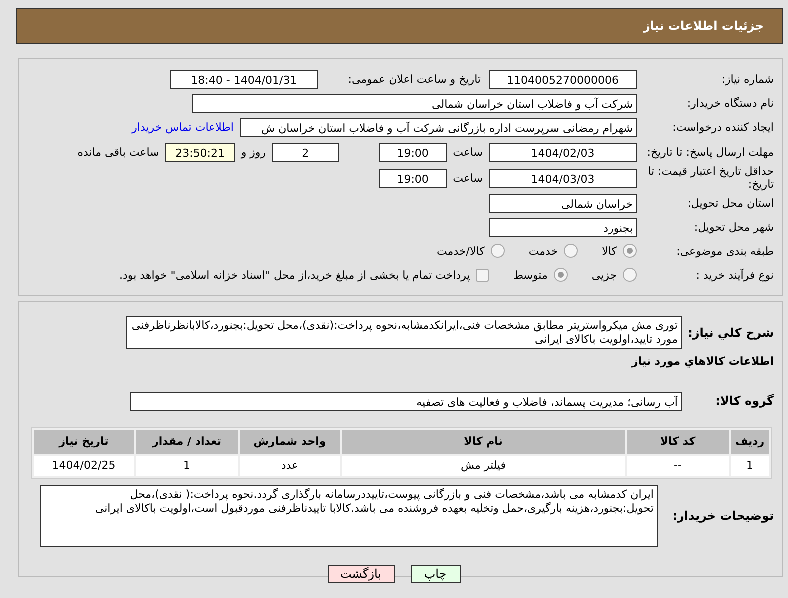 This screenshot has height=598, width=788. What do you see at coordinates (678, 466) in the screenshot?
I see `table-cell: --` at bounding box center [678, 466].